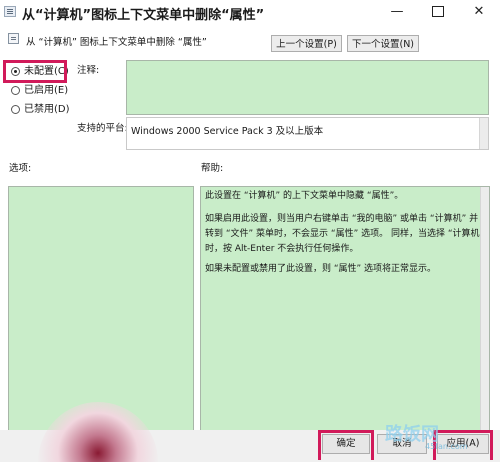  What do you see at coordinates (13, 38) in the screenshot?
I see `policy-setting-icon` at bounding box center [13, 38].